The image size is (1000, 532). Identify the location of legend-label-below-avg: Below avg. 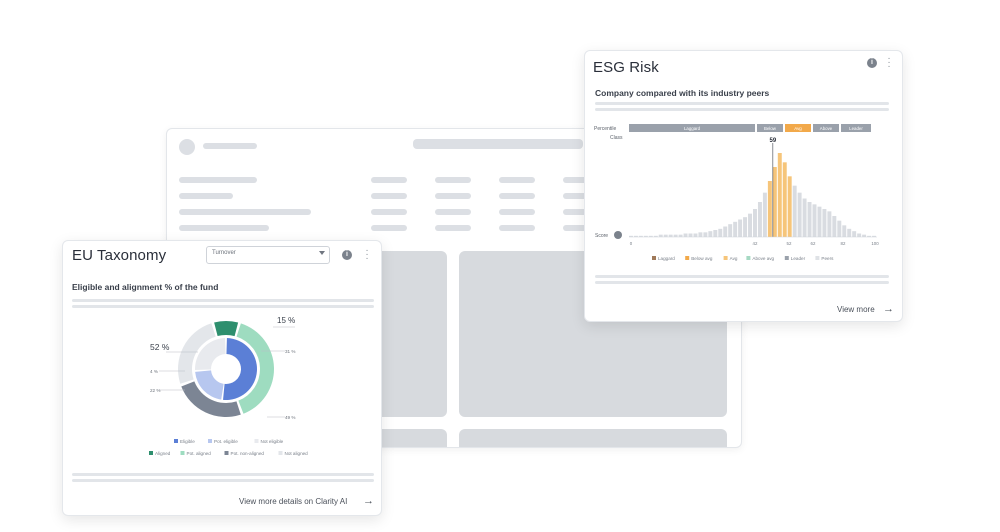
(702, 258).